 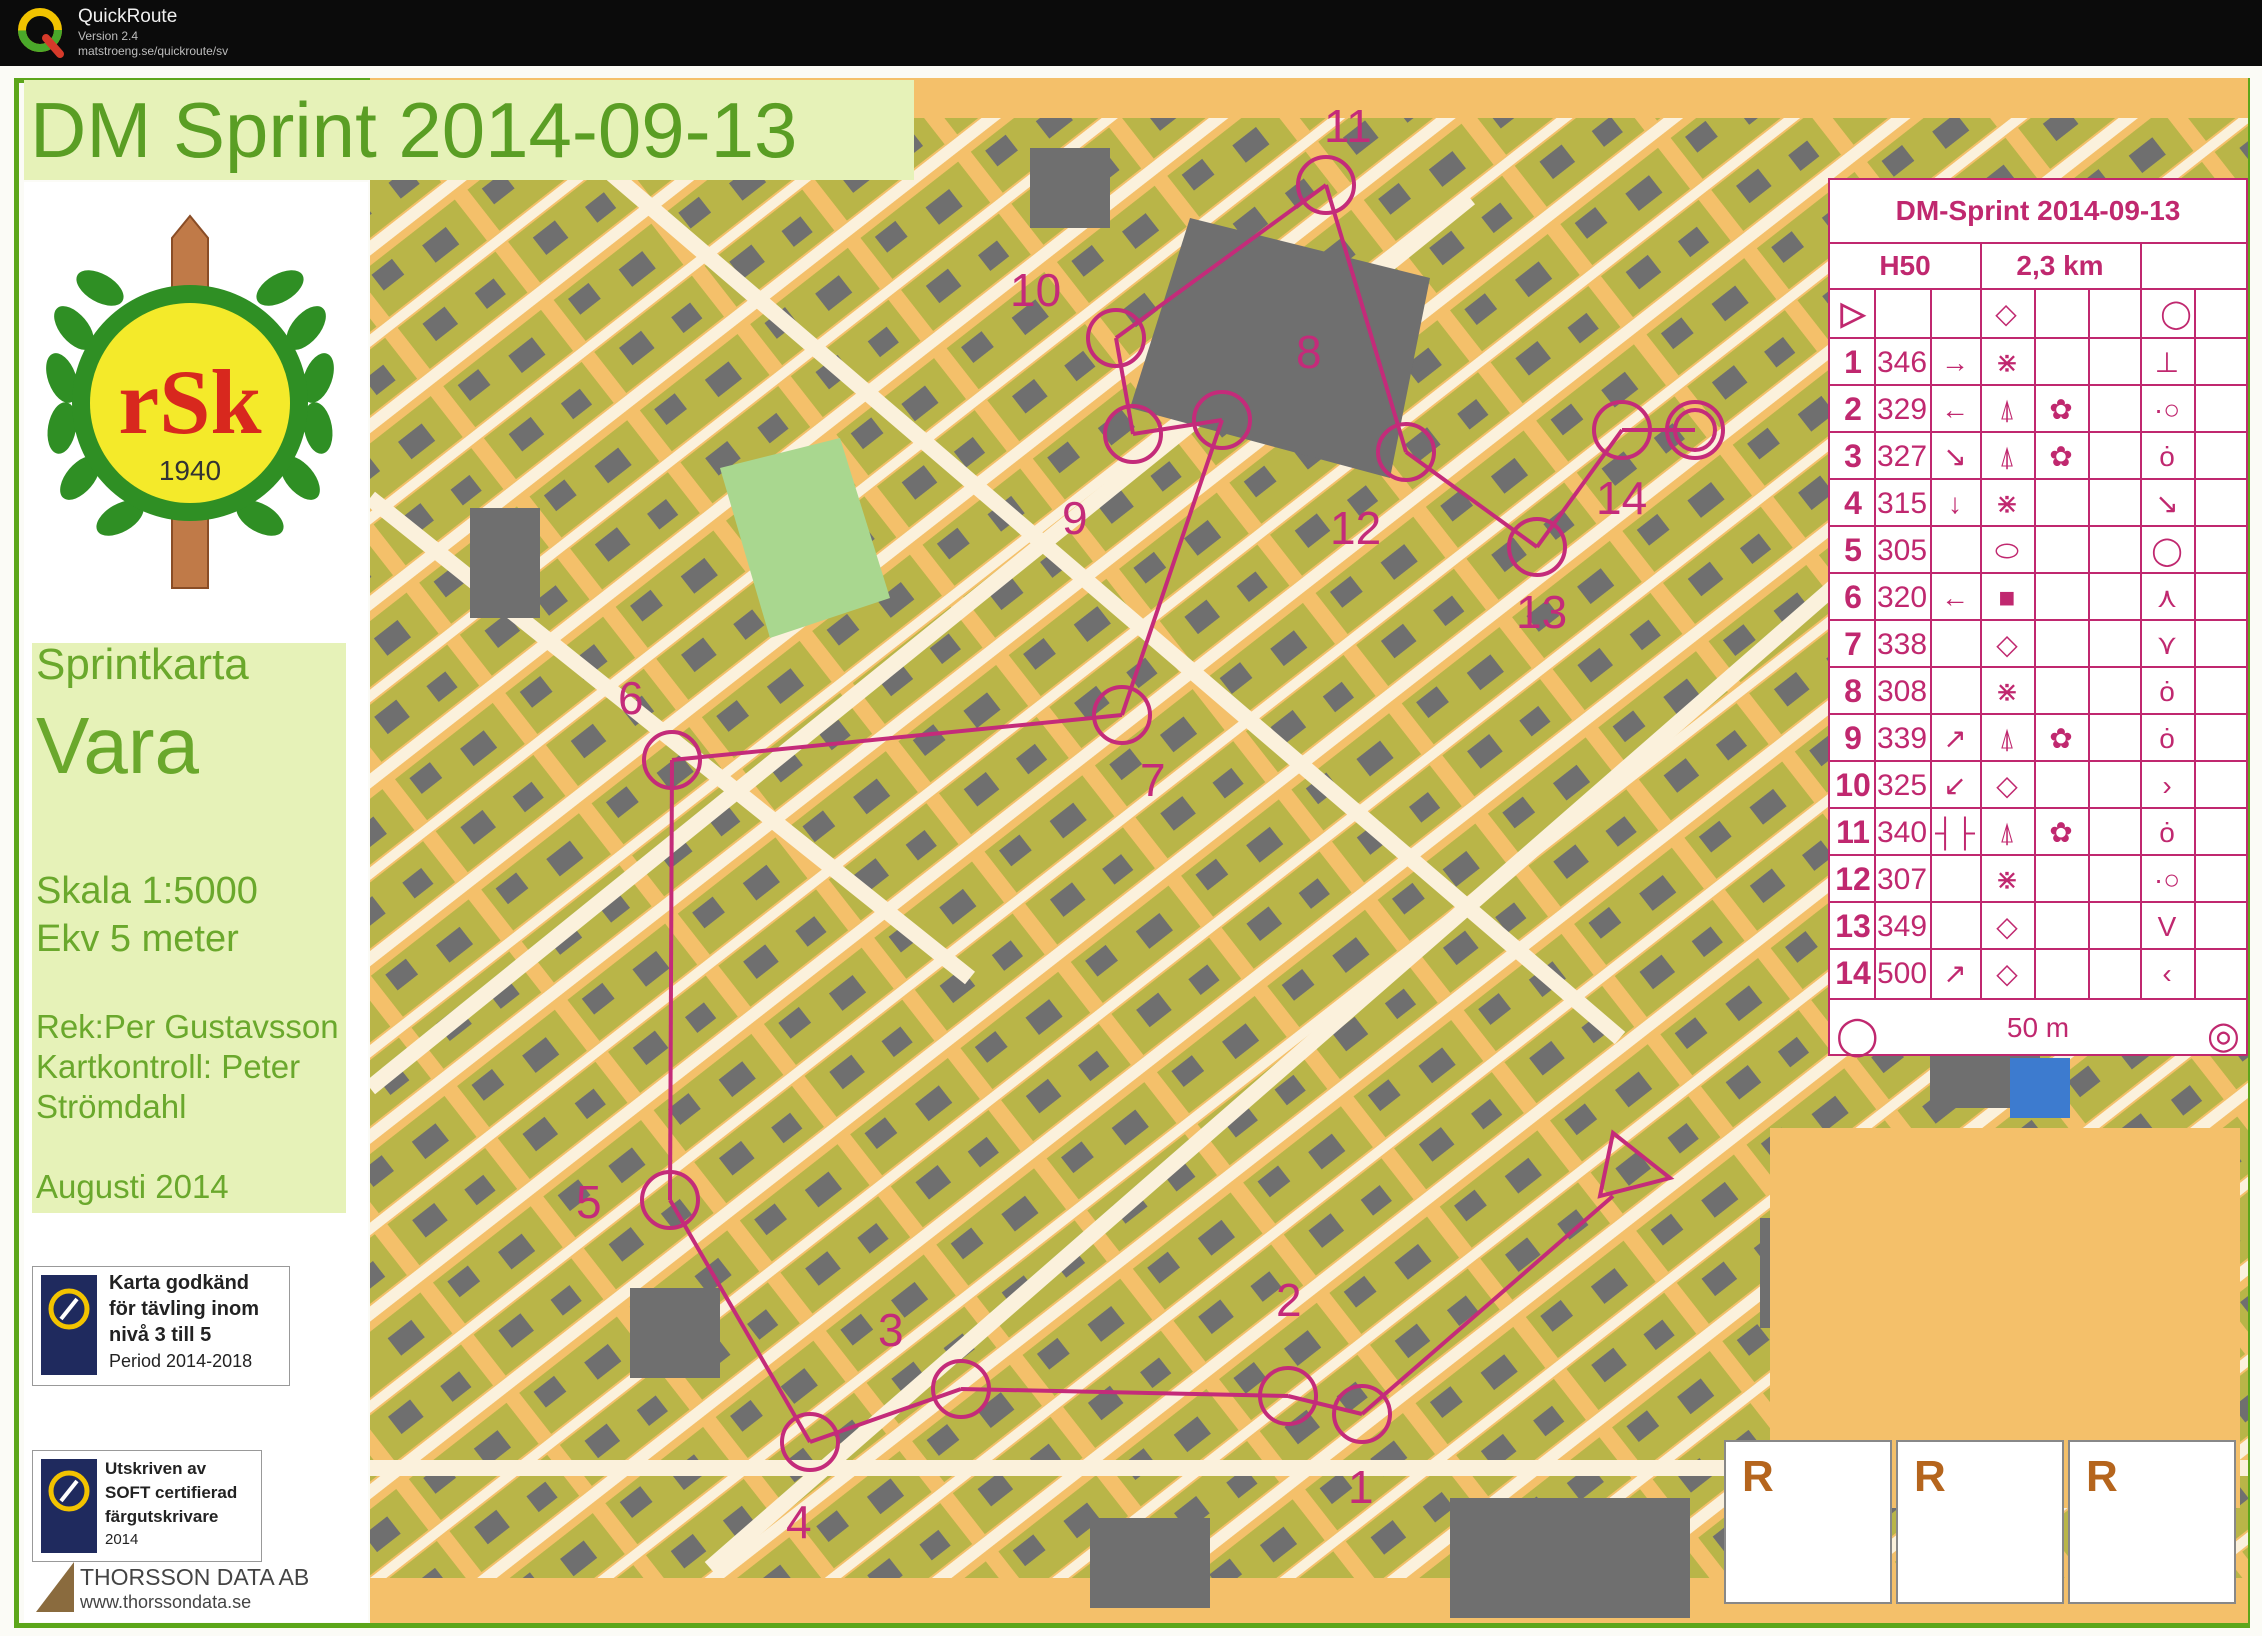 What do you see at coordinates (1902, 691) in the screenshot?
I see `cd-row-code: 308` at bounding box center [1902, 691].